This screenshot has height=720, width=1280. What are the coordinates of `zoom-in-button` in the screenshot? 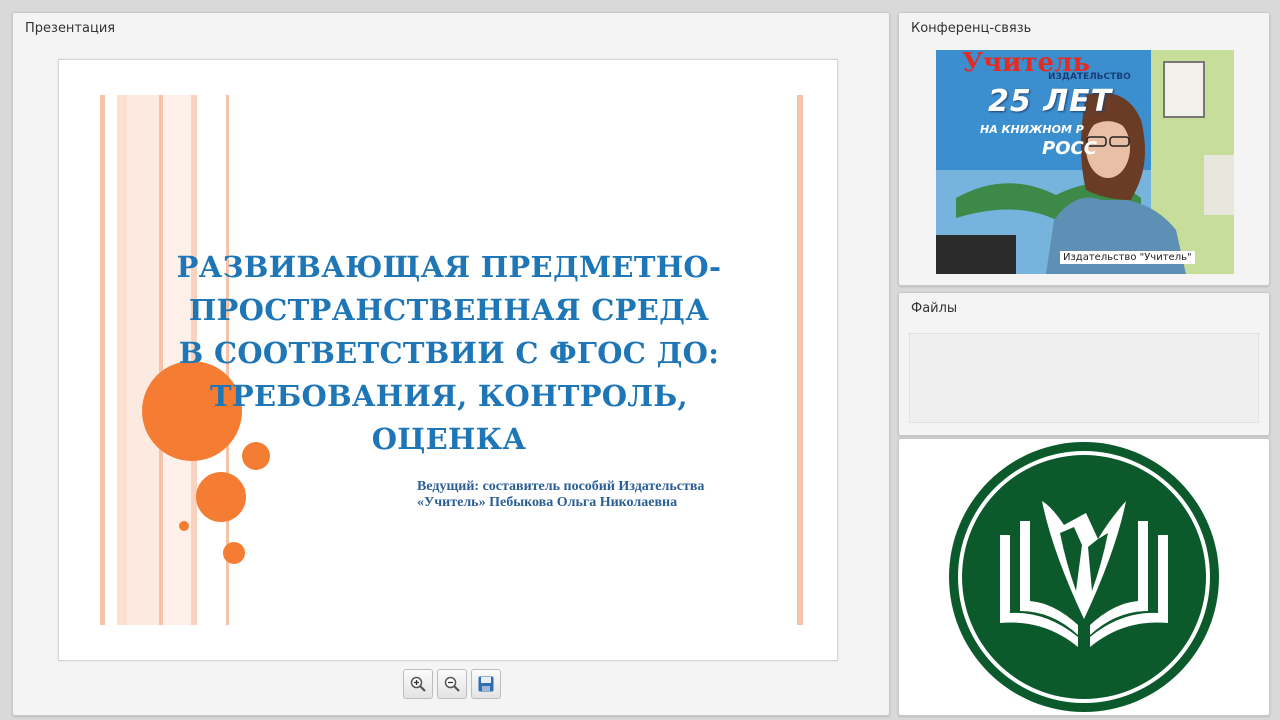 It's located at (418, 684).